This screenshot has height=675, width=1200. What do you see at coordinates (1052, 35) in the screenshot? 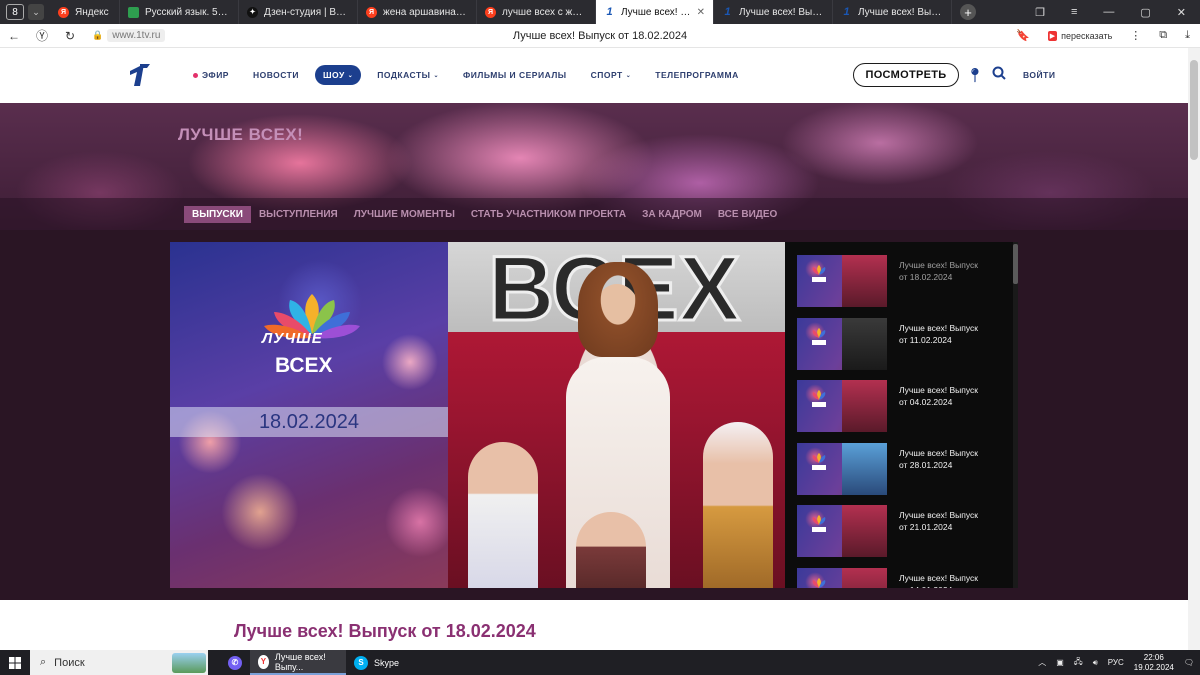
I see `retell-badge-icon: ▶` at bounding box center [1052, 35].